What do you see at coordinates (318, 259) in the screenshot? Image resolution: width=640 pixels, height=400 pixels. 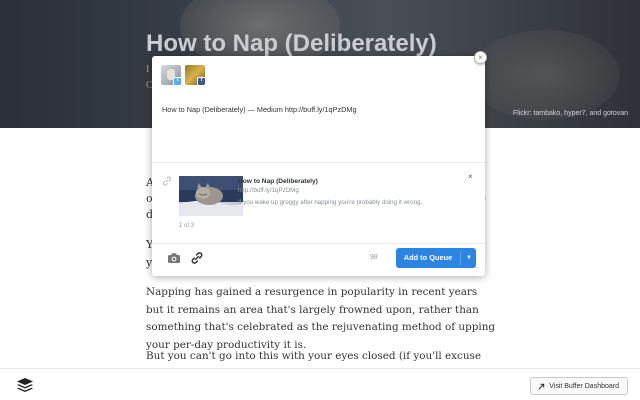 I see `composer-footer: 98 Add to Queue ▼` at bounding box center [318, 259].